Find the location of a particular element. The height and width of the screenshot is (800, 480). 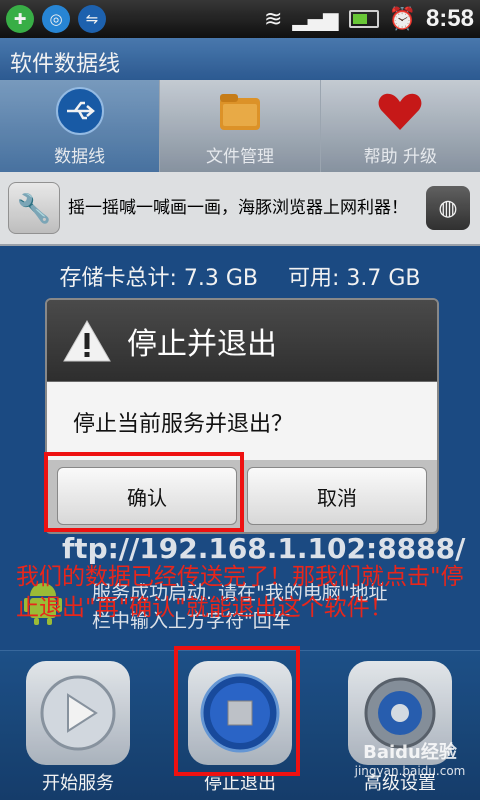

dialog-message: 停止当前服务并退出？ is located at coordinates (242, 421).